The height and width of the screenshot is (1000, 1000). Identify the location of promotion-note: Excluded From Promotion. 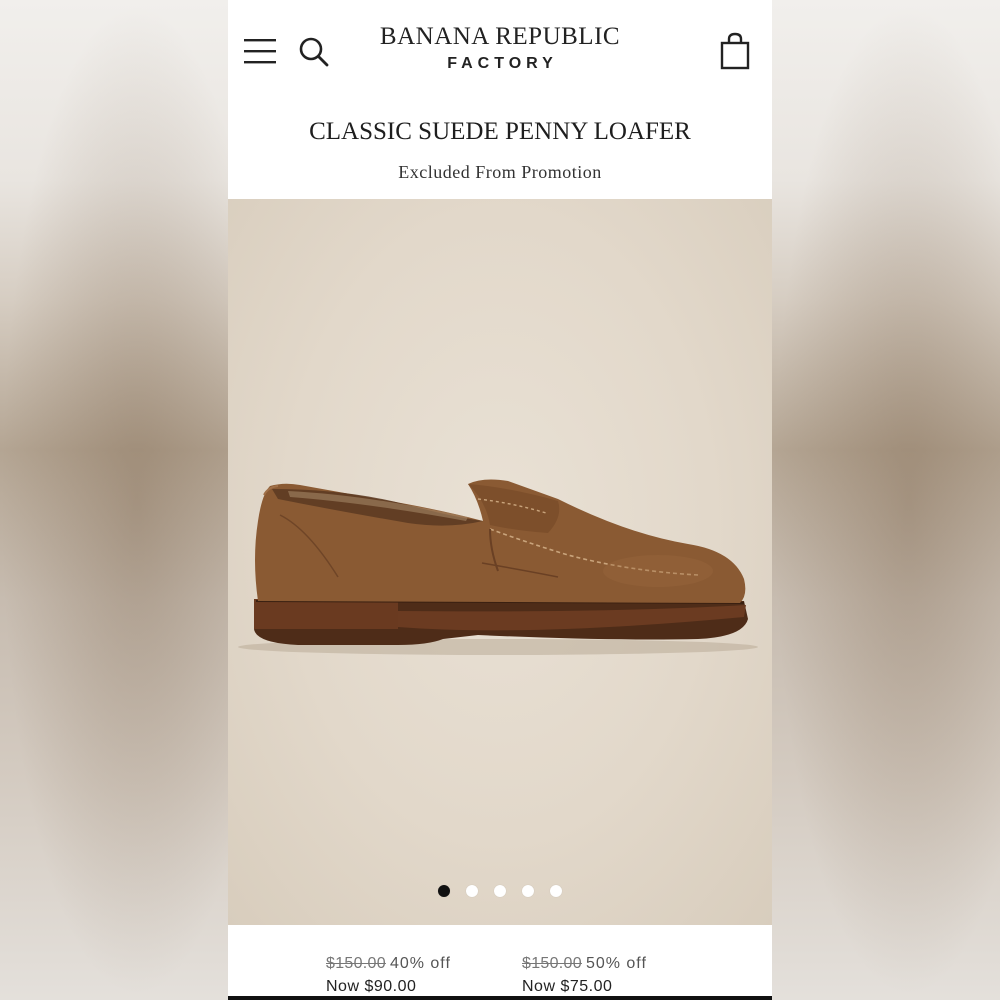
(500, 172).